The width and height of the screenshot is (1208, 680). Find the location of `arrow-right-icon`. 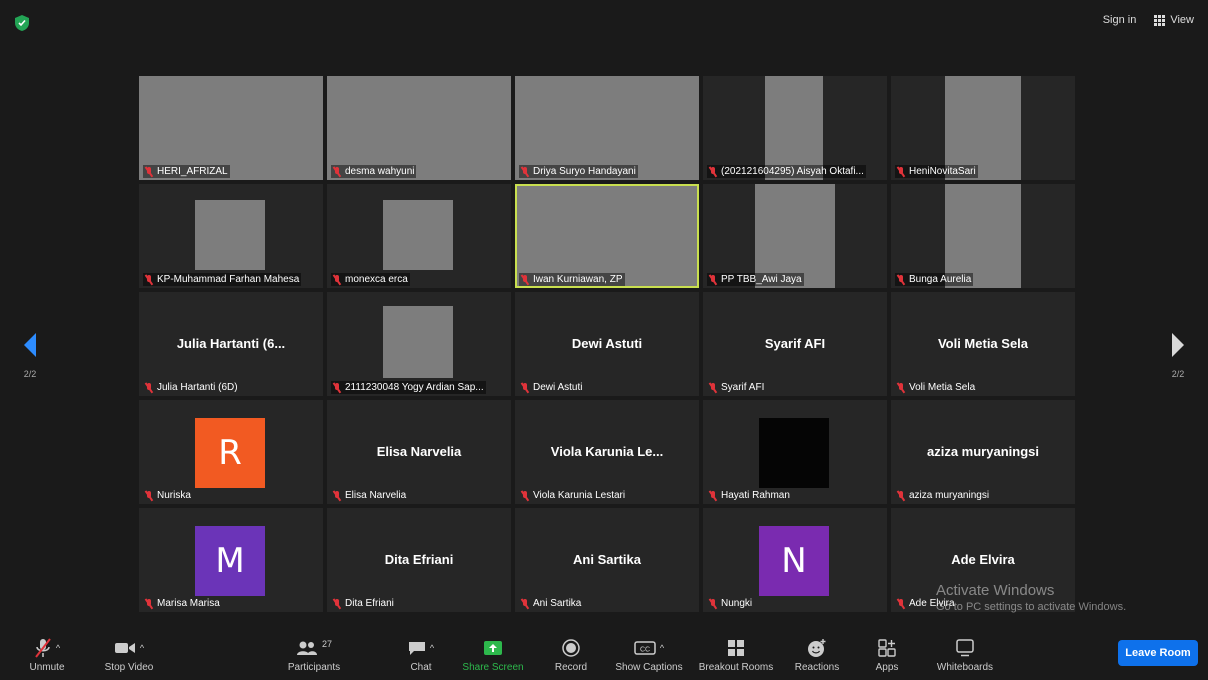

arrow-right-icon is located at coordinates (1178, 345).